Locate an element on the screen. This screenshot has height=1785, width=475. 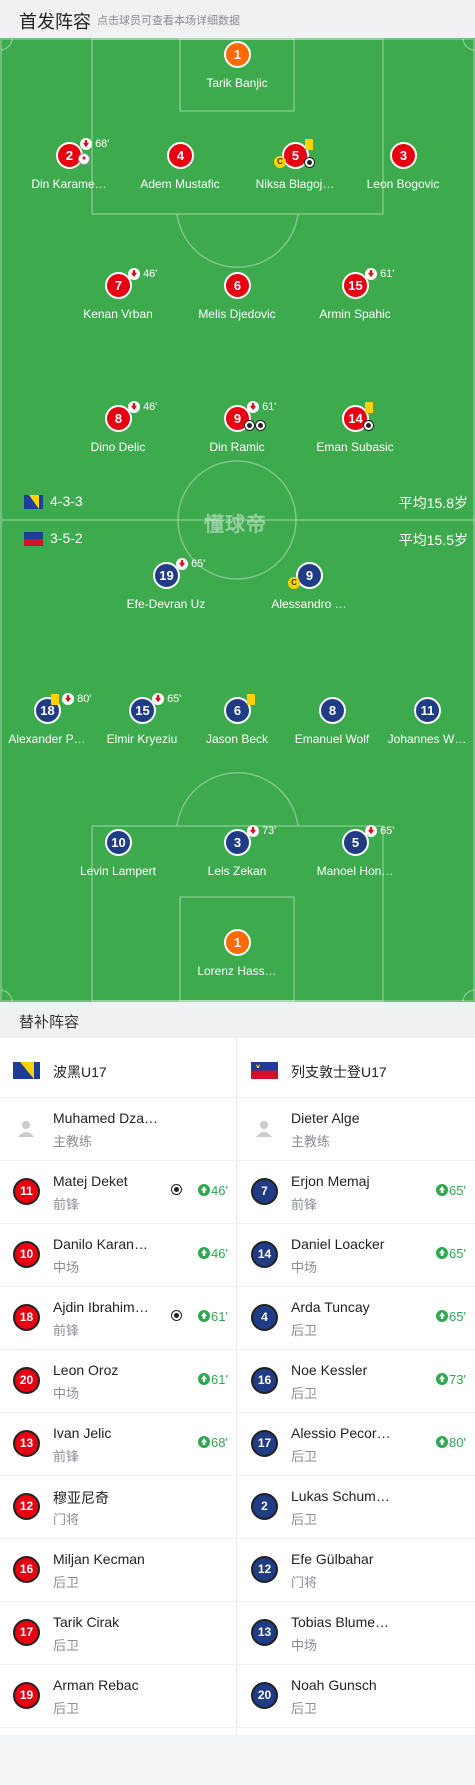
player-home-6: 6 Melis Djedovic is located at coordinates (237, 297).